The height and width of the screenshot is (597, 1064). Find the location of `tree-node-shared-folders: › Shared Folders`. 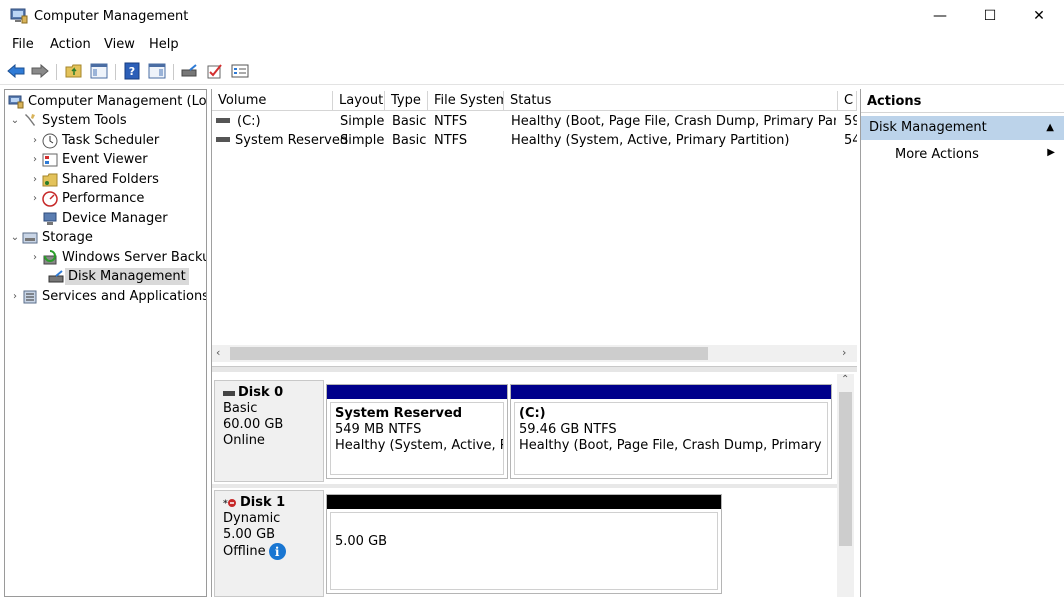

tree-node-shared-folders: › Shared Folders is located at coordinates (94, 179).